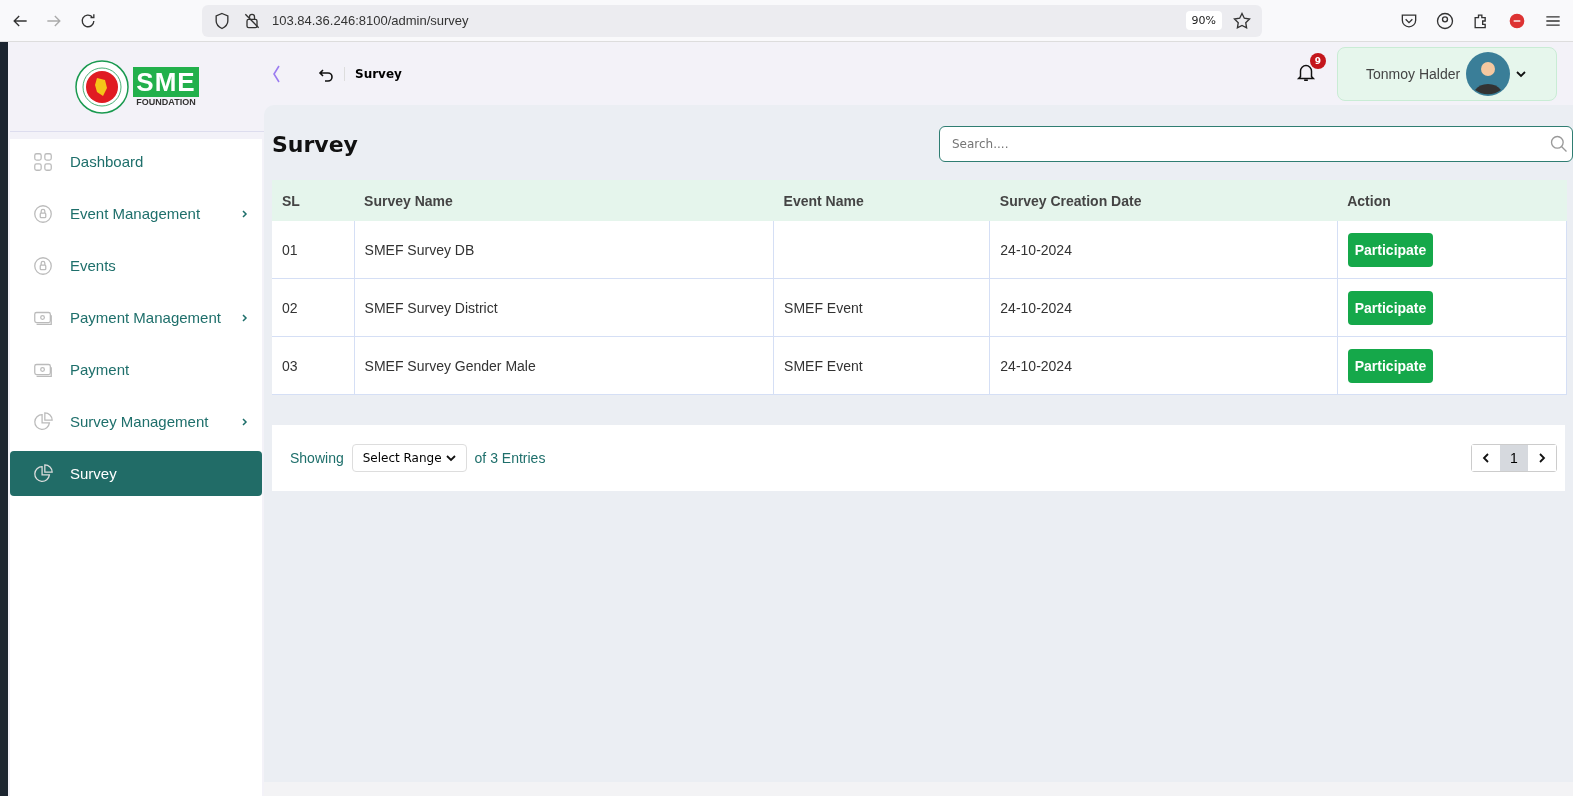 The image size is (1573, 796). I want to click on menu-label: Survey, so click(94, 473).